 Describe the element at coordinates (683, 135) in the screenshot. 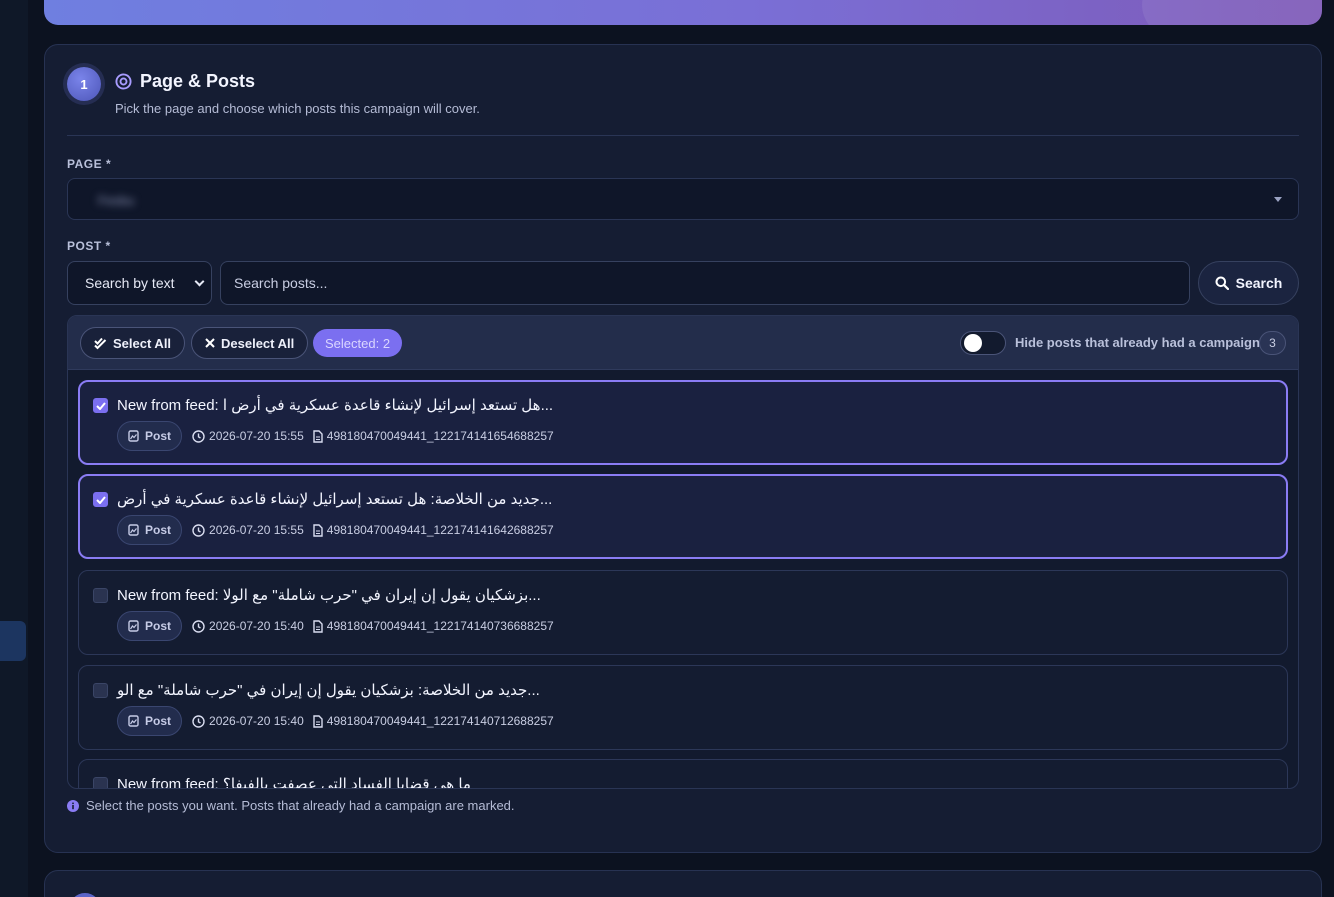

I see `divider` at that location.